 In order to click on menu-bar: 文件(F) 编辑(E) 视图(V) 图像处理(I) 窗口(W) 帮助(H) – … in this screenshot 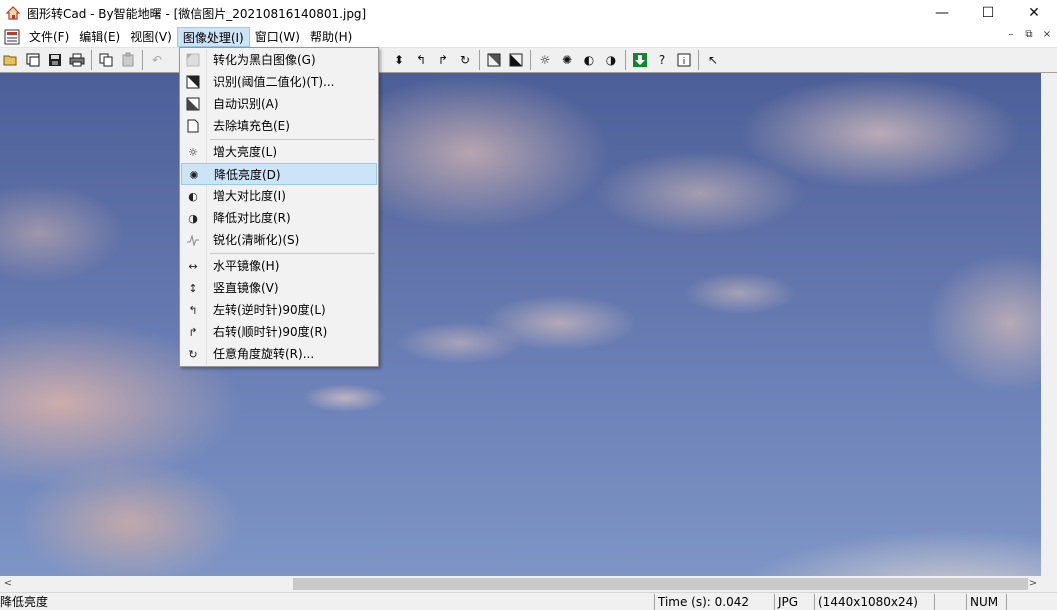, I will do `click(528, 37)`.